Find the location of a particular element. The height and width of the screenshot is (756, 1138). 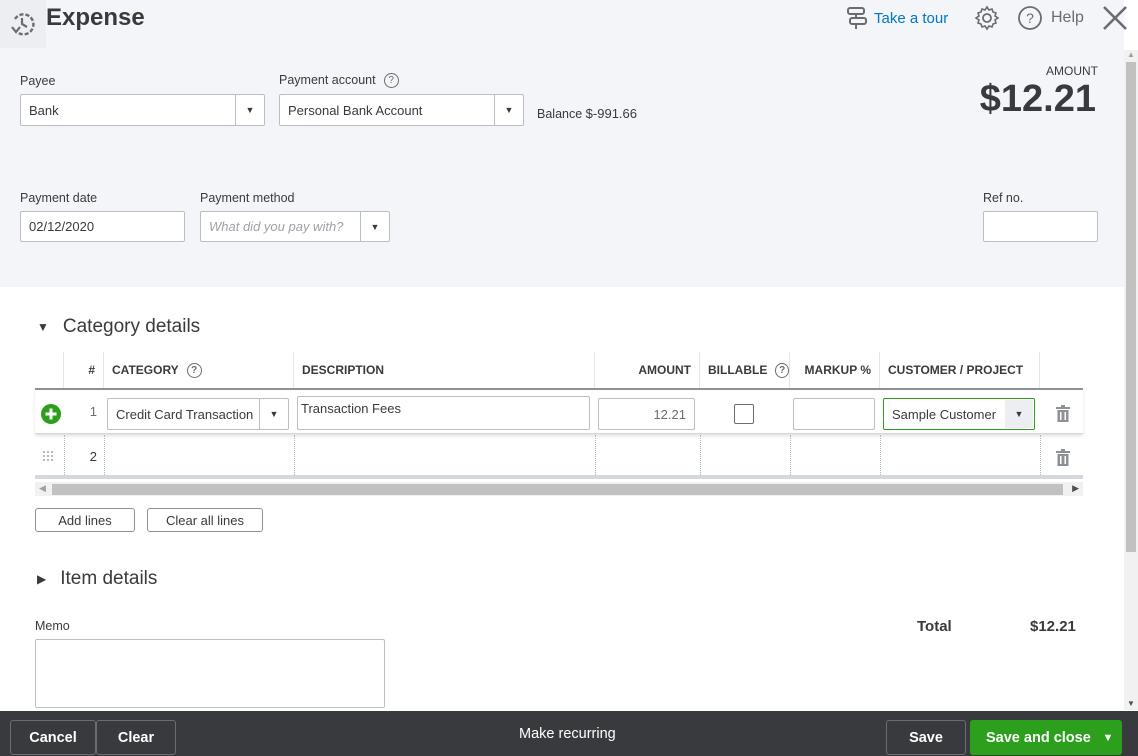

amount-value: 12.21 is located at coordinates (669, 414).